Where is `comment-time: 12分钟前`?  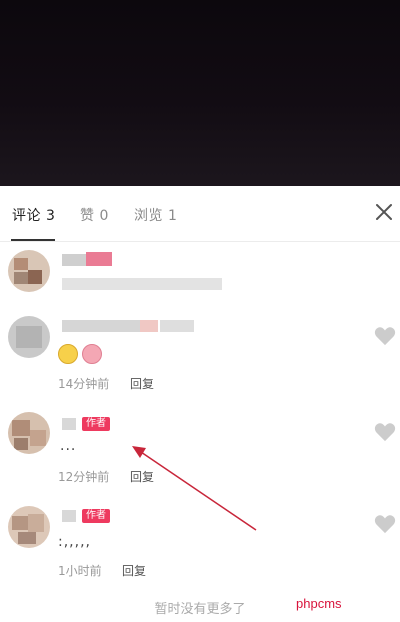 comment-time: 12分钟前 is located at coordinates (84, 477).